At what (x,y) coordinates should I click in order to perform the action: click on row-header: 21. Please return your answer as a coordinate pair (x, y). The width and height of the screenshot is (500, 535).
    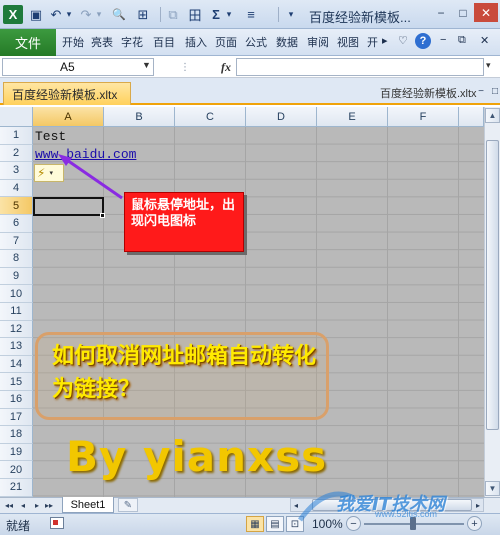
    Looking at the image, I should click on (16, 488).